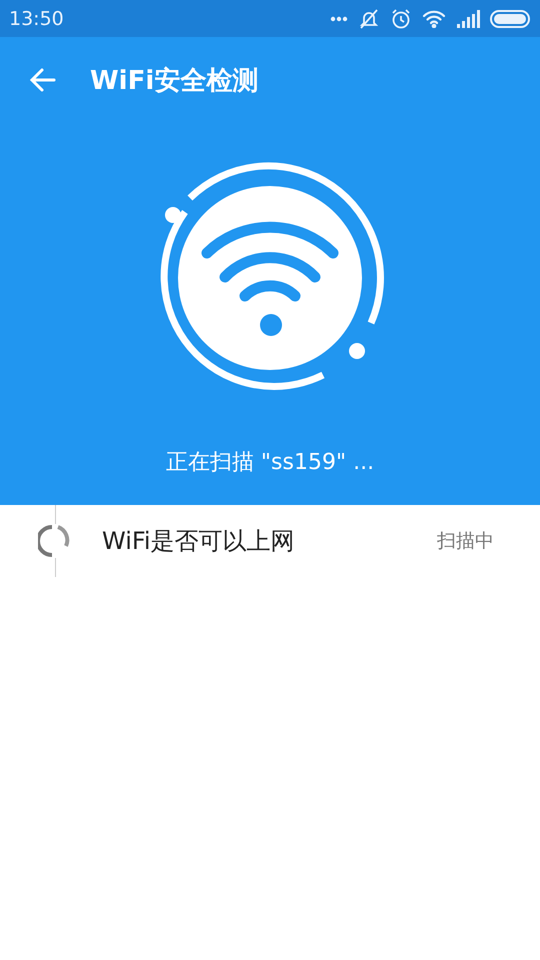  I want to click on page-title: WiFi安全检测, so click(174, 81).